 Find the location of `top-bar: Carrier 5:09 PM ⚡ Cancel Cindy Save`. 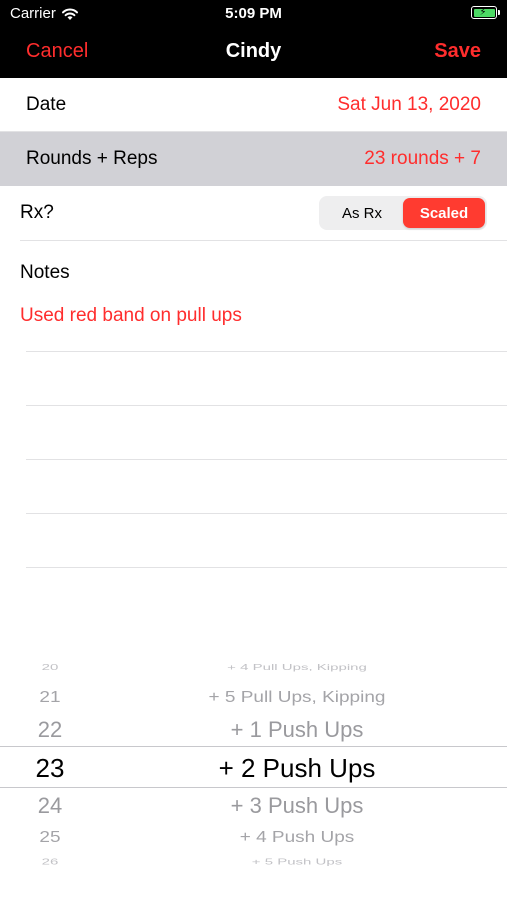

top-bar: Carrier 5:09 PM ⚡ Cancel Cindy Save is located at coordinates (253, 39).